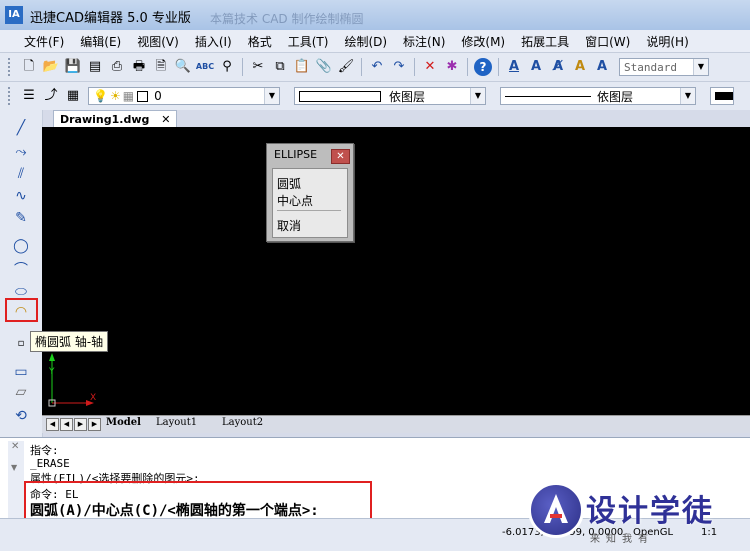 The width and height of the screenshot is (750, 551). What do you see at coordinates (29, 96) in the screenshot?
I see `layer-manager-icon: ☰` at bounding box center [29, 96].